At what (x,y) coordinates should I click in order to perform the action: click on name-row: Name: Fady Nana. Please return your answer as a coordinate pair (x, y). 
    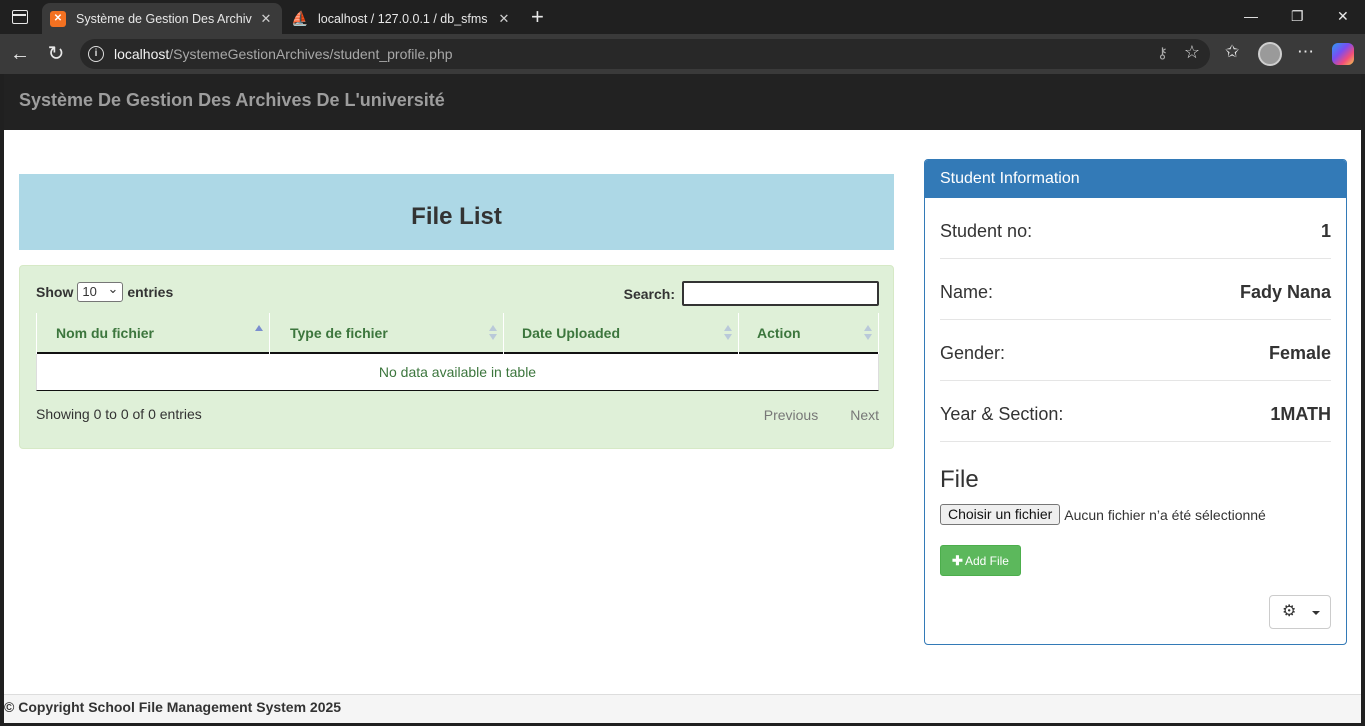
    Looking at the image, I should click on (1135, 289).